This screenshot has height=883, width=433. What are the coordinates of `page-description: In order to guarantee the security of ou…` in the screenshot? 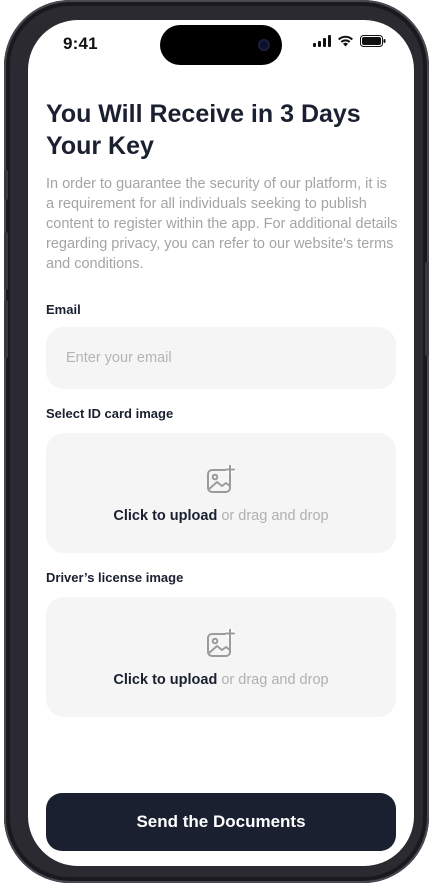 It's located at (222, 224).